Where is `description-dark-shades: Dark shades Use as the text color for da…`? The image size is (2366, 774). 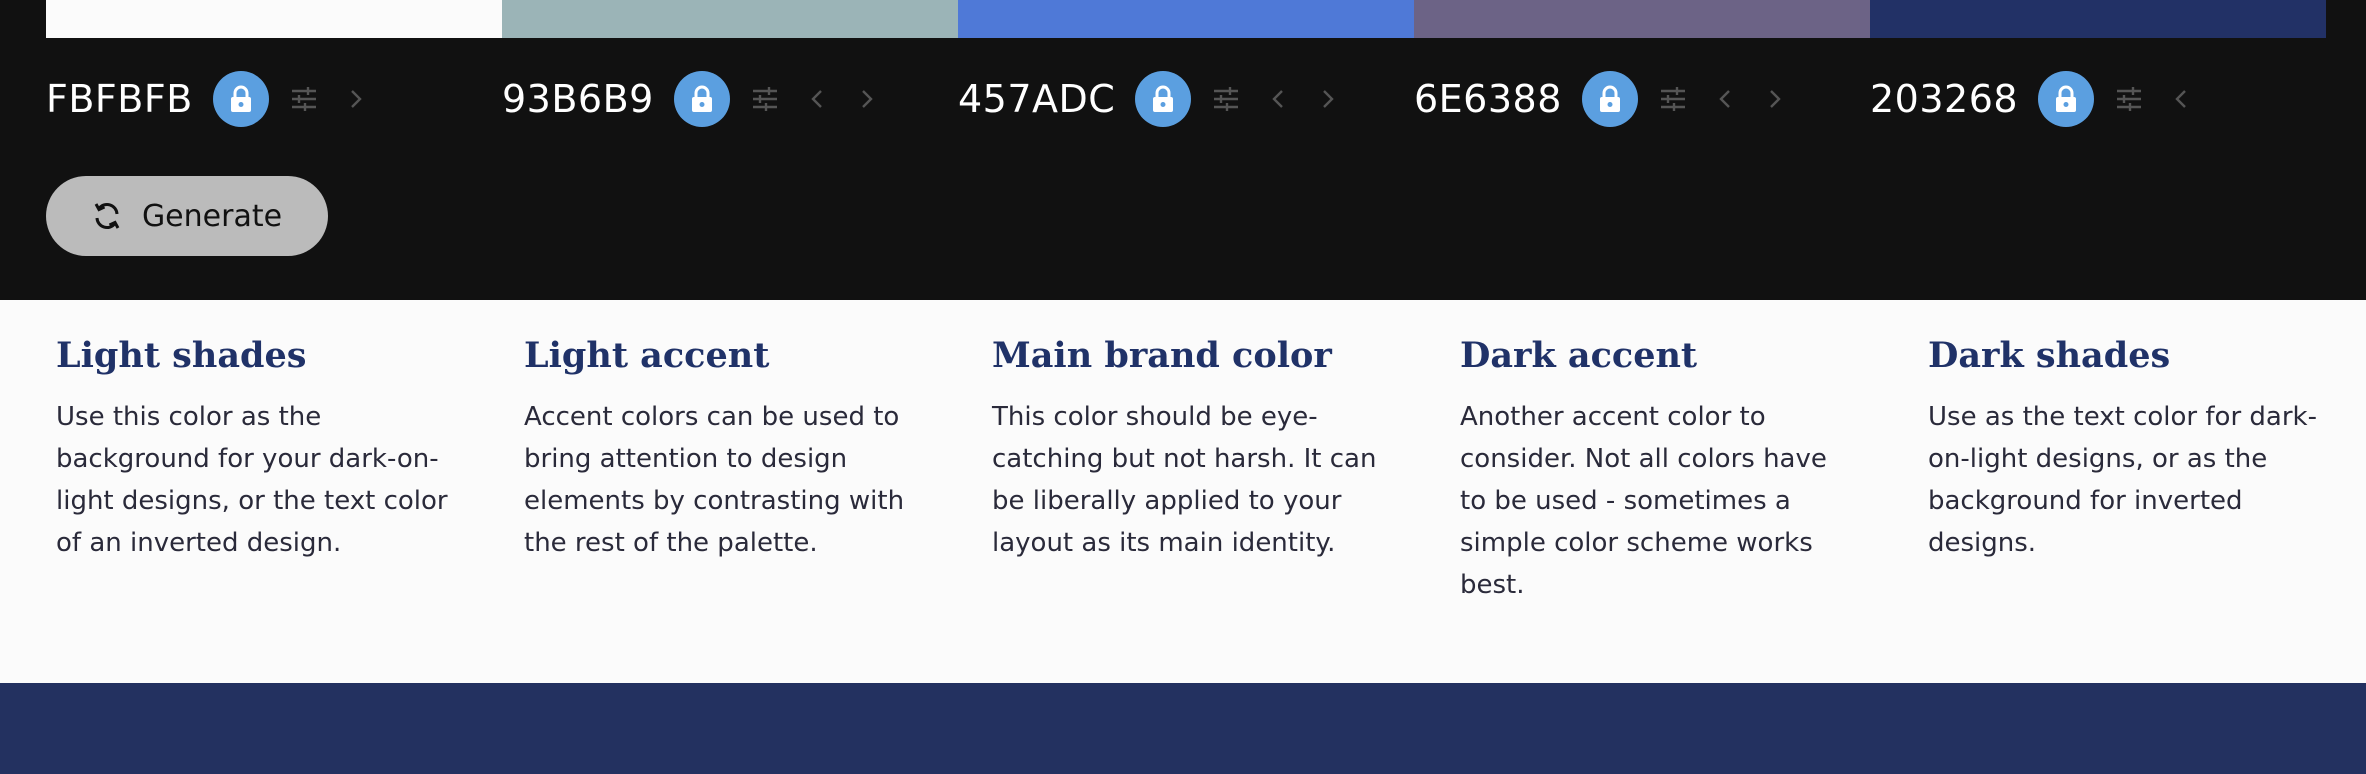
description-dark-shades: Dark shades Use as the text color for da… is located at coordinates (2128, 448).